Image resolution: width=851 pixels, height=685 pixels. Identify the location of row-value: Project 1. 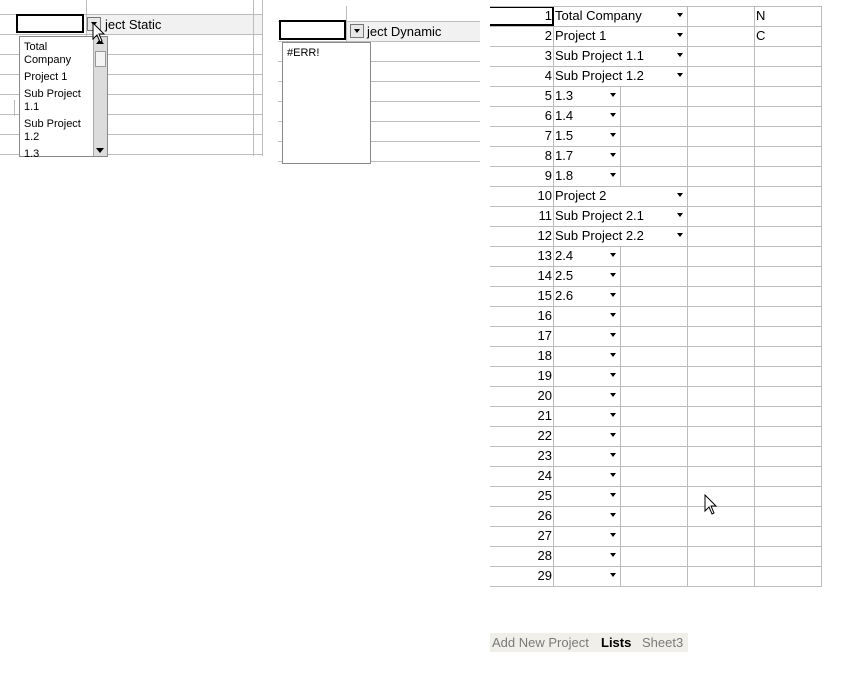
(580, 36).